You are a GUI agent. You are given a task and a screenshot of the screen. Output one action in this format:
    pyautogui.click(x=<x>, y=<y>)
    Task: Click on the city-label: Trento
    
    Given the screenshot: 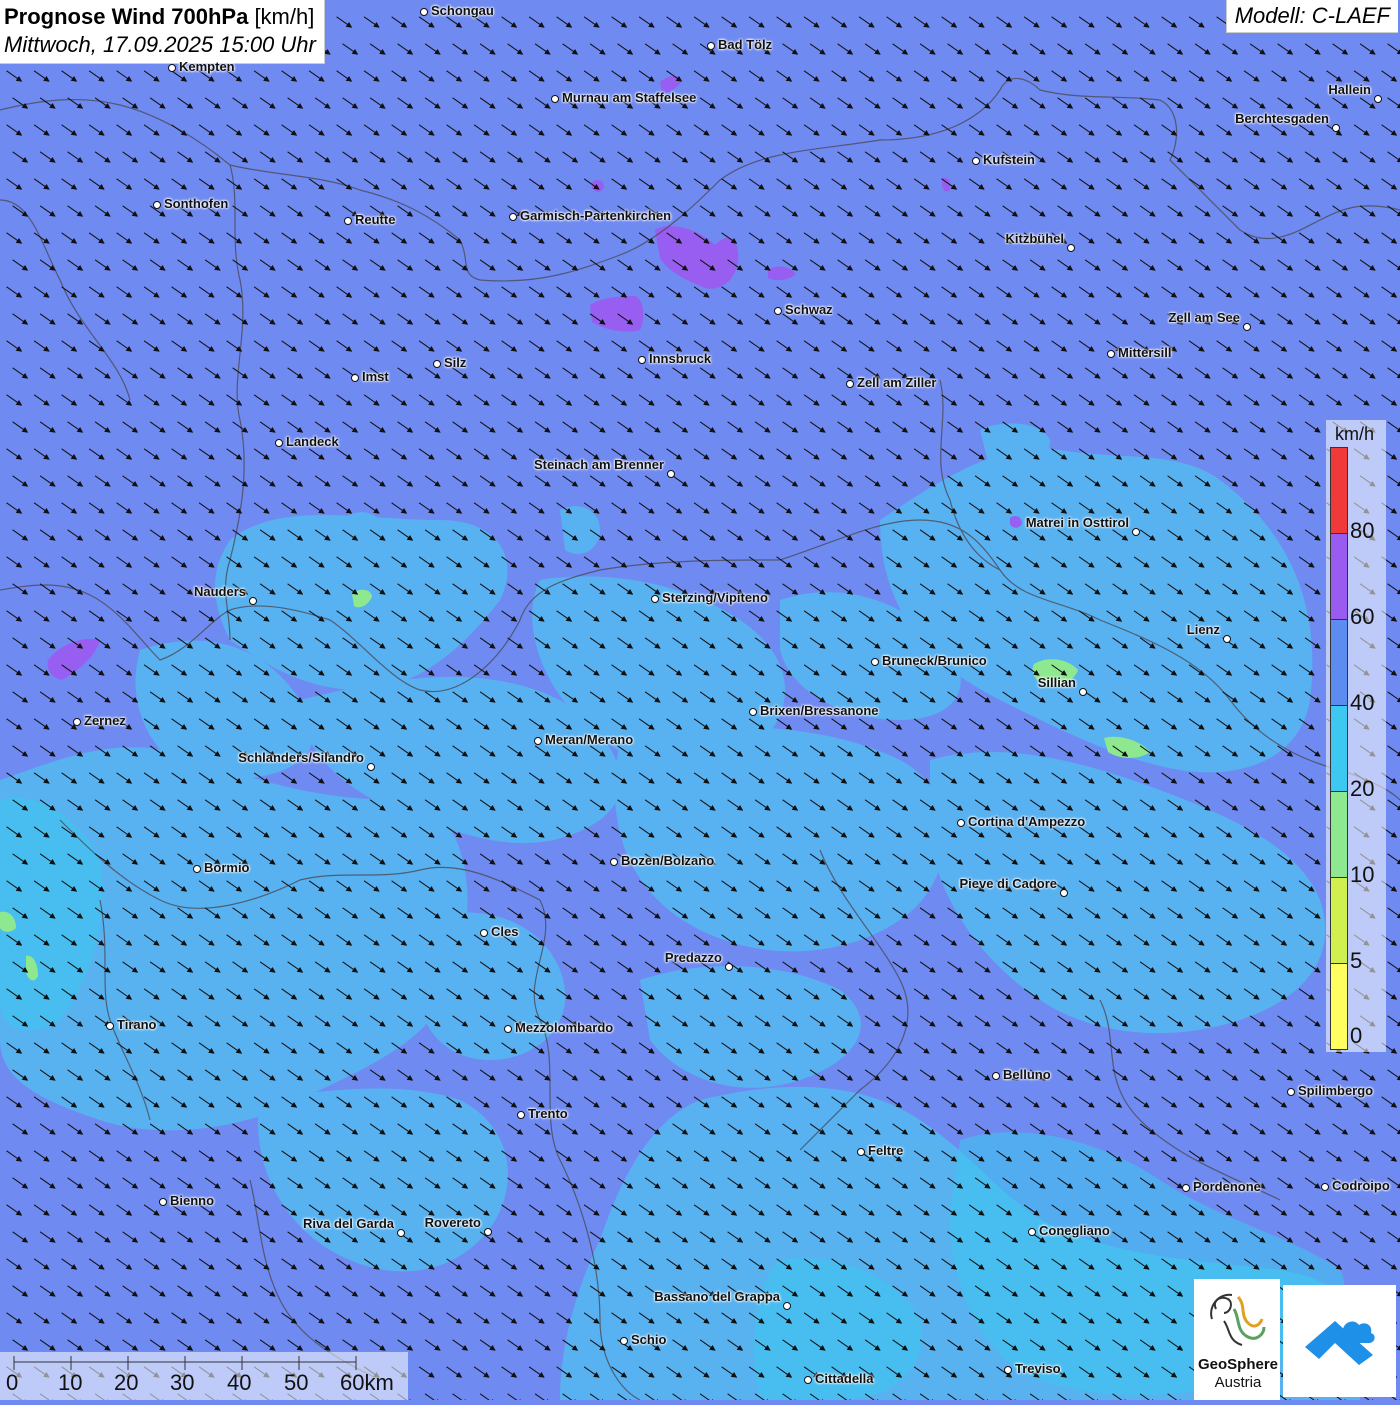 What is the action you would take?
    pyautogui.click(x=548, y=1113)
    